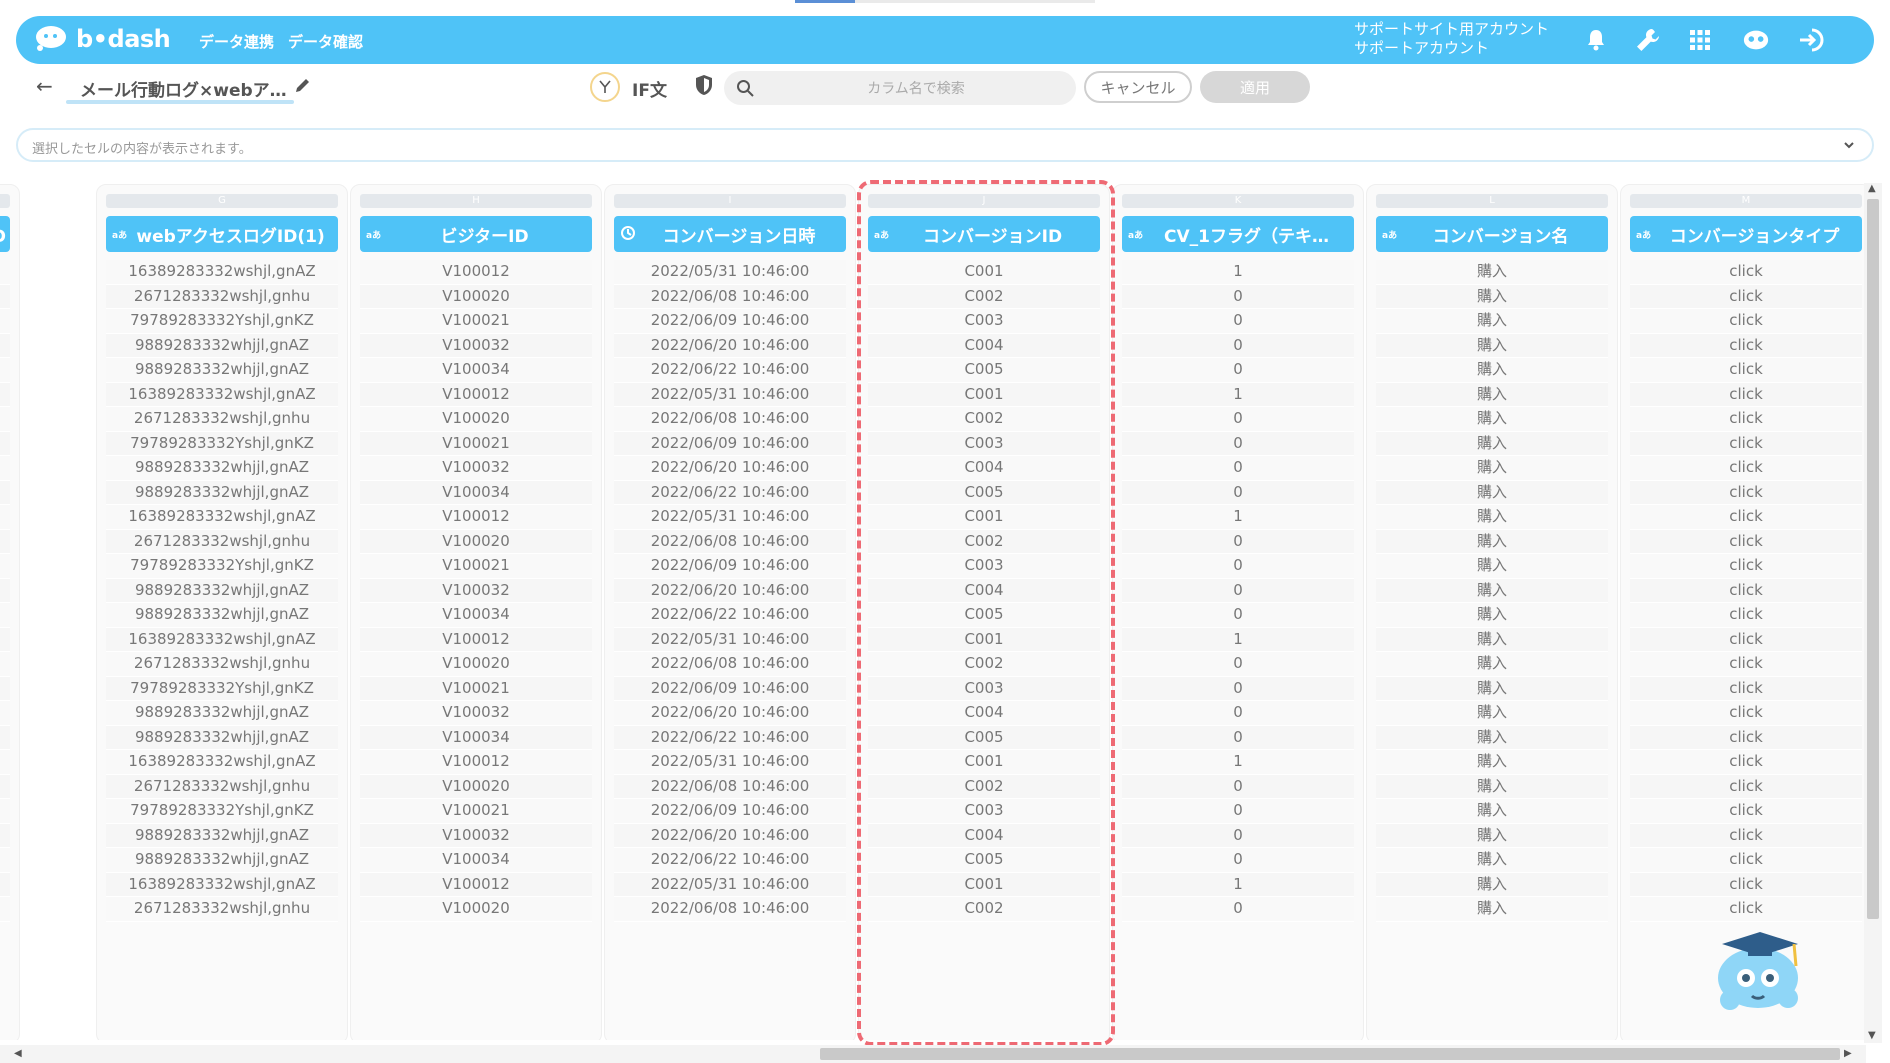 This screenshot has width=1890, height=1063. What do you see at coordinates (102, 39) in the screenshot?
I see `bdash-logo: b•dash` at bounding box center [102, 39].